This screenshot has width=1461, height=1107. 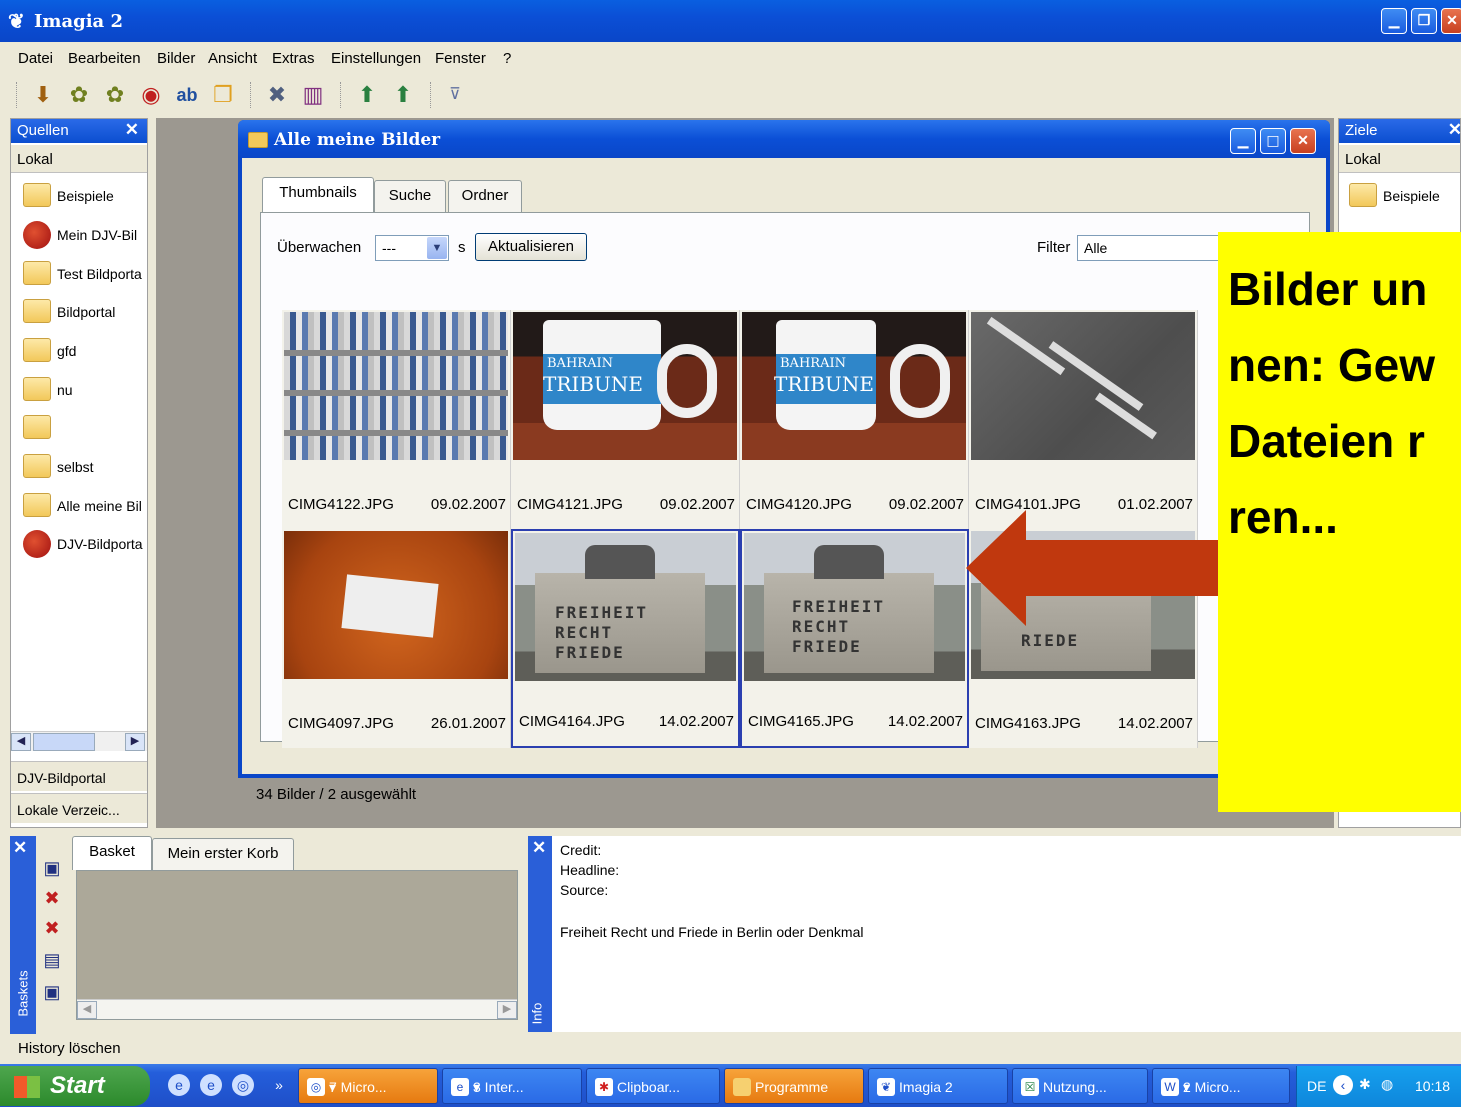 What do you see at coordinates (104, 58) in the screenshot?
I see `menu-bearbeiten: Bearbeiten` at bounding box center [104, 58].